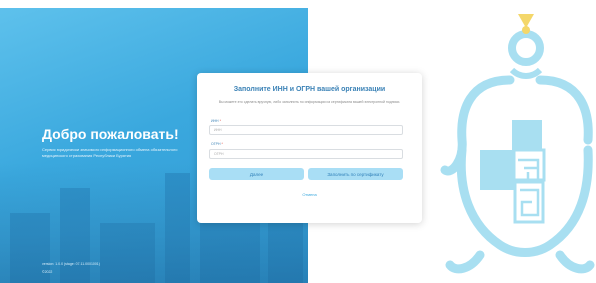 The image size is (596, 283). What do you see at coordinates (309, 89) in the screenshot?
I see `form-title: Заполните ИНН и ОГРН вашей организации` at bounding box center [309, 89].